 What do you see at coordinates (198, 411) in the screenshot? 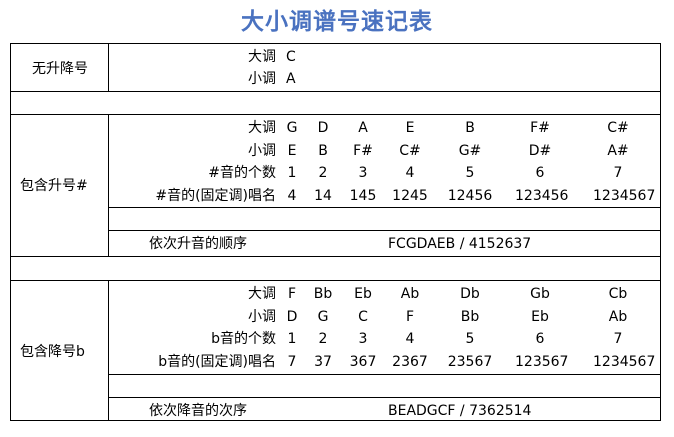
I see `order-label: 依次降音的次序` at bounding box center [198, 411].